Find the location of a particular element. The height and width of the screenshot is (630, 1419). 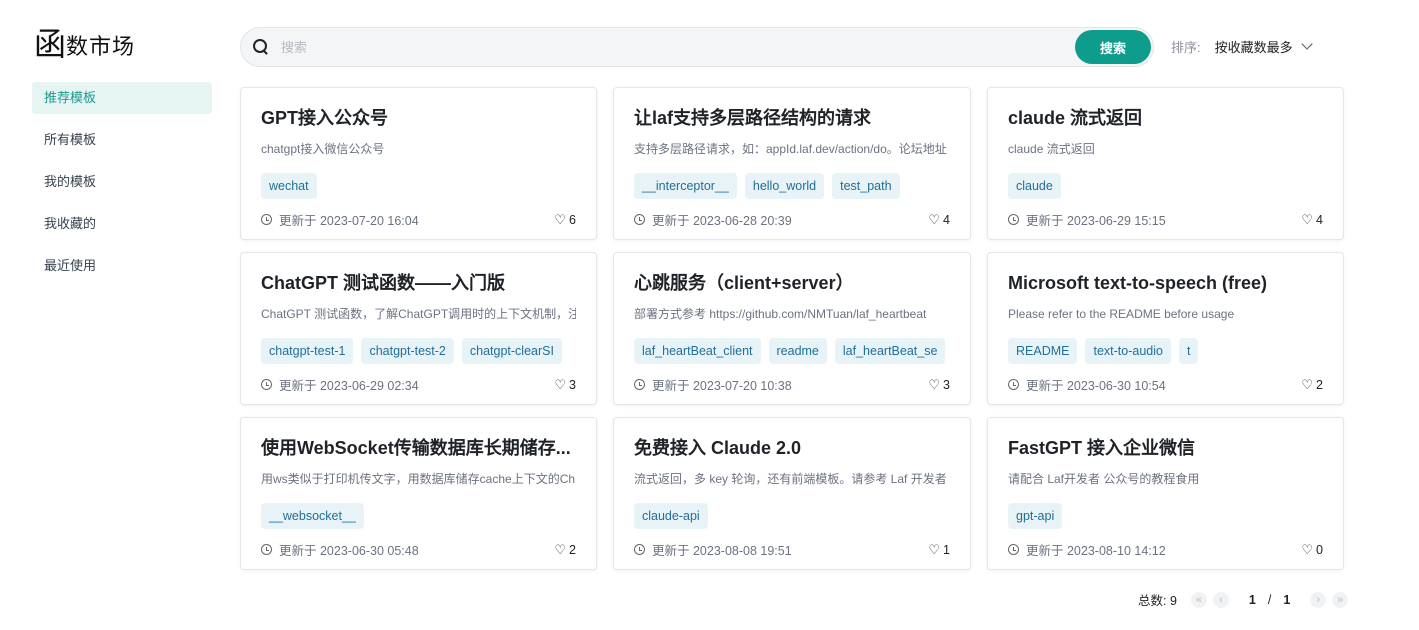

sidebar-item: 我的模板 is located at coordinates (122, 182).